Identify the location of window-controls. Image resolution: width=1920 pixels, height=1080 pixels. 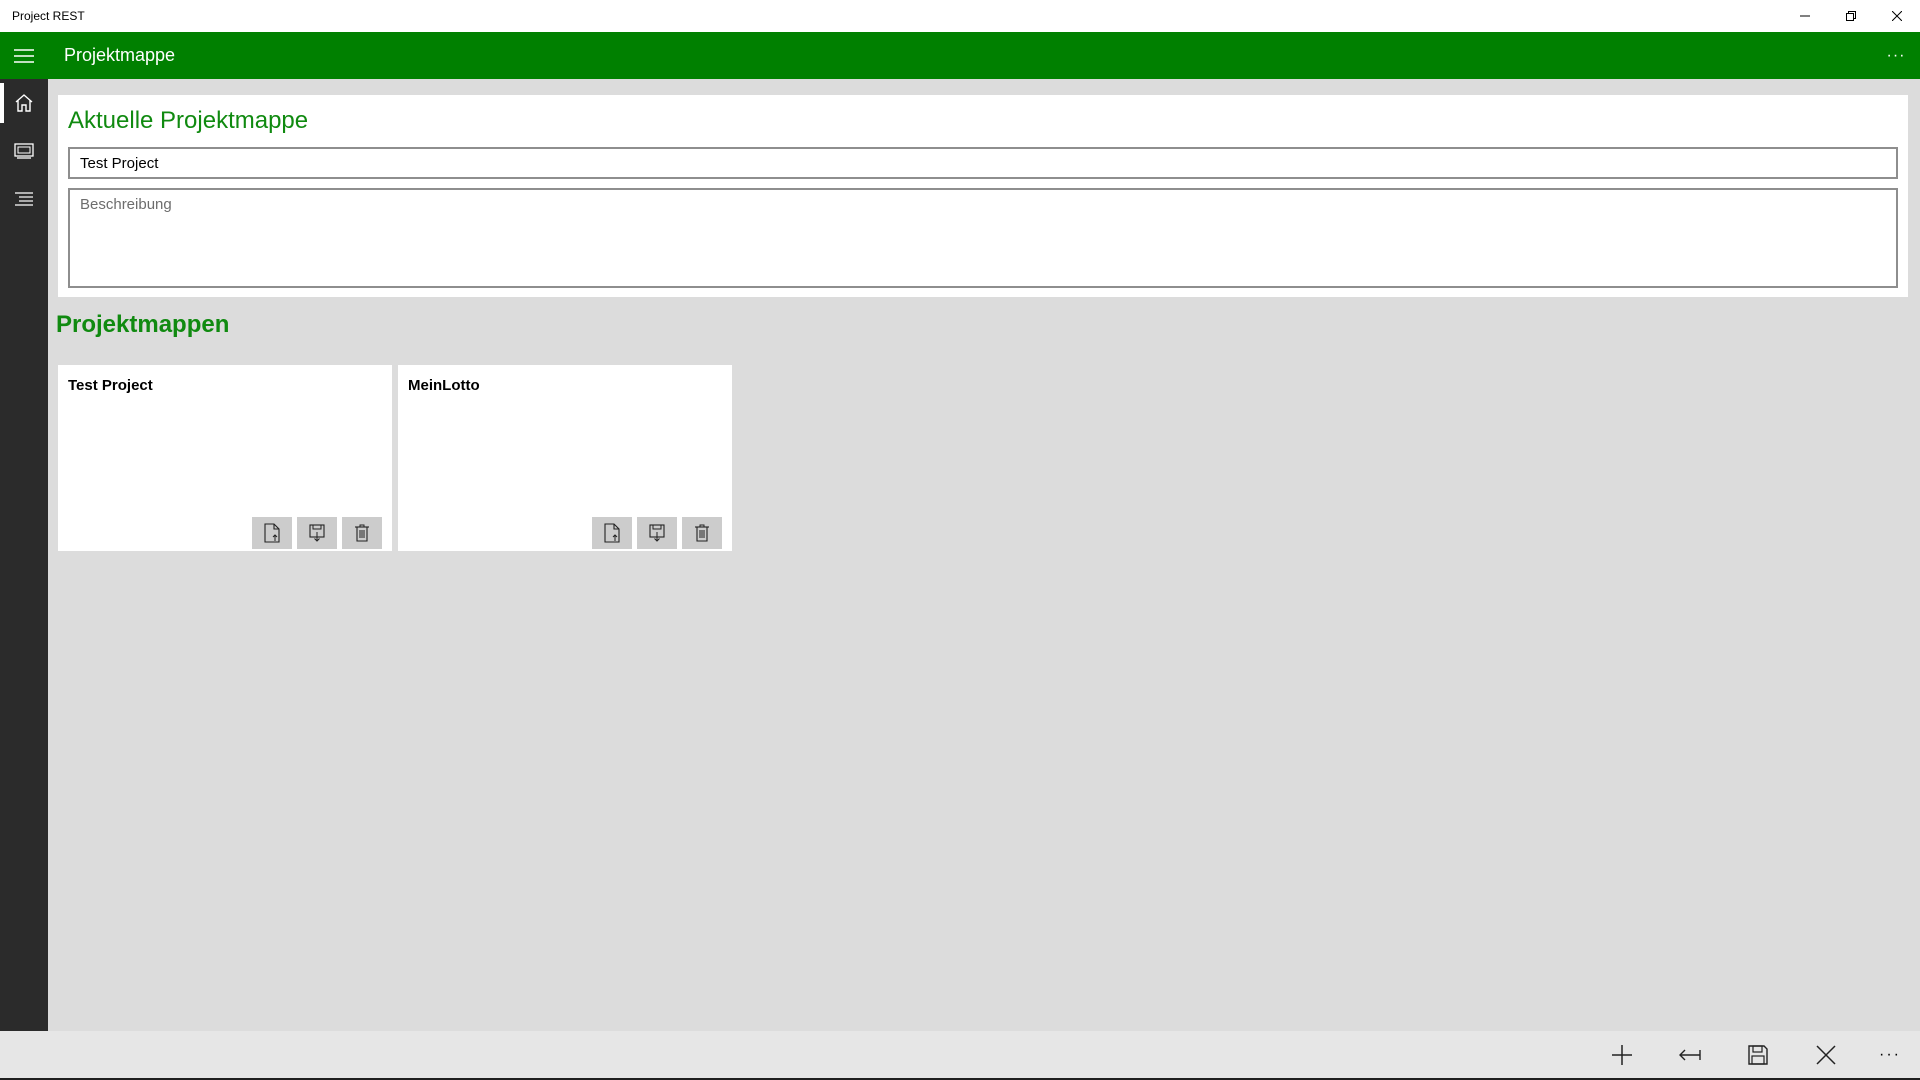
(1851, 16).